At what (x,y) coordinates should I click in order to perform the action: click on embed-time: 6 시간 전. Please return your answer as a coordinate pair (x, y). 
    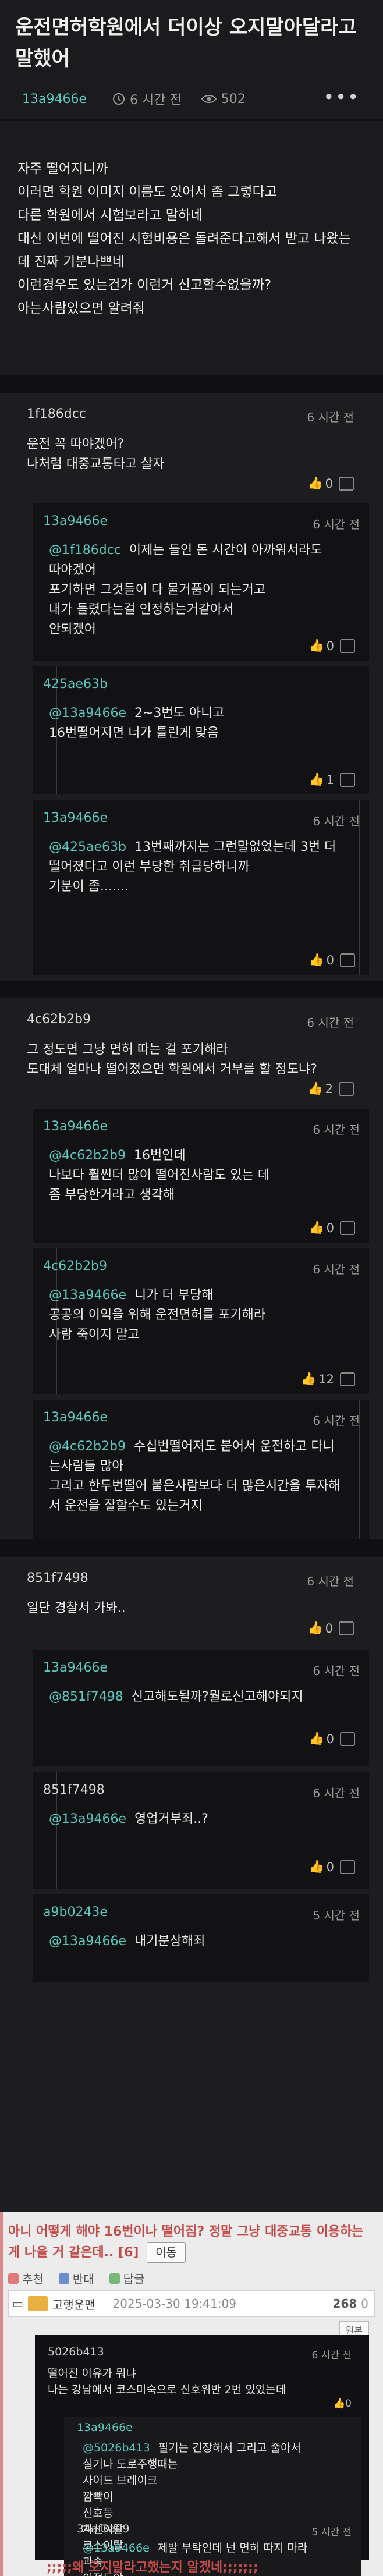
    Looking at the image, I should click on (331, 2355).